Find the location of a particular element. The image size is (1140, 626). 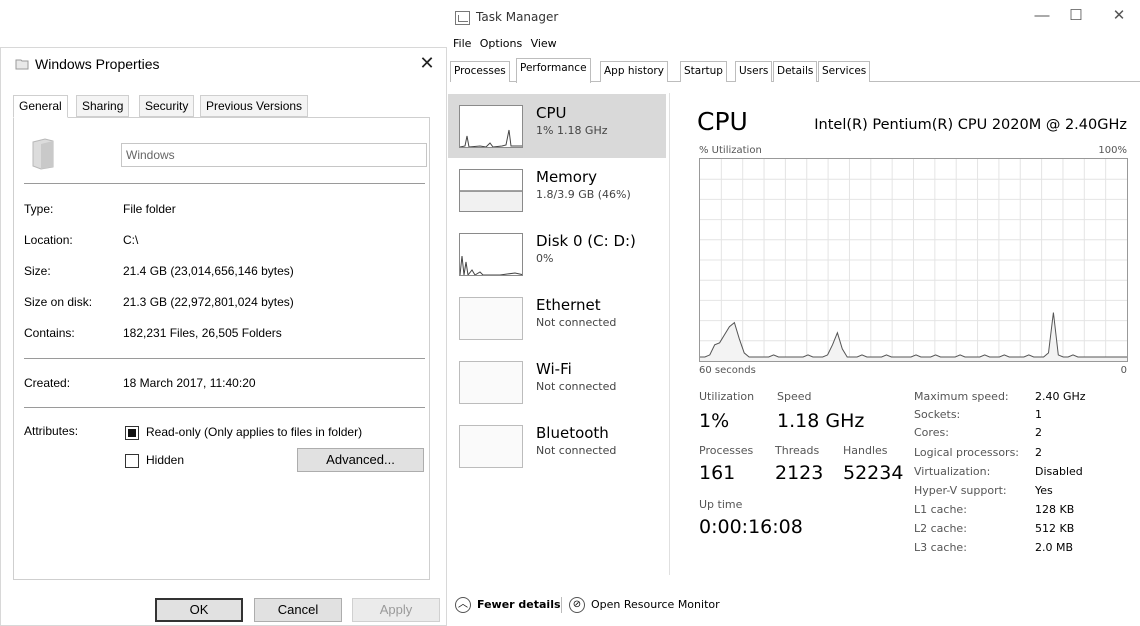

sidebar-item-wifi: Wi-Fi Not connected is located at coordinates (557, 382).